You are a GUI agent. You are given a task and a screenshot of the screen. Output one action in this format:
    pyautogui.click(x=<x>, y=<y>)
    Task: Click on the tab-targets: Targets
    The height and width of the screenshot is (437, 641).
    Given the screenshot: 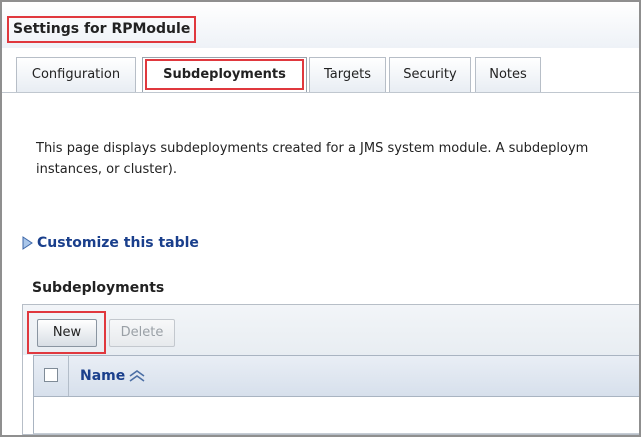 What is the action you would take?
    pyautogui.click(x=347, y=74)
    